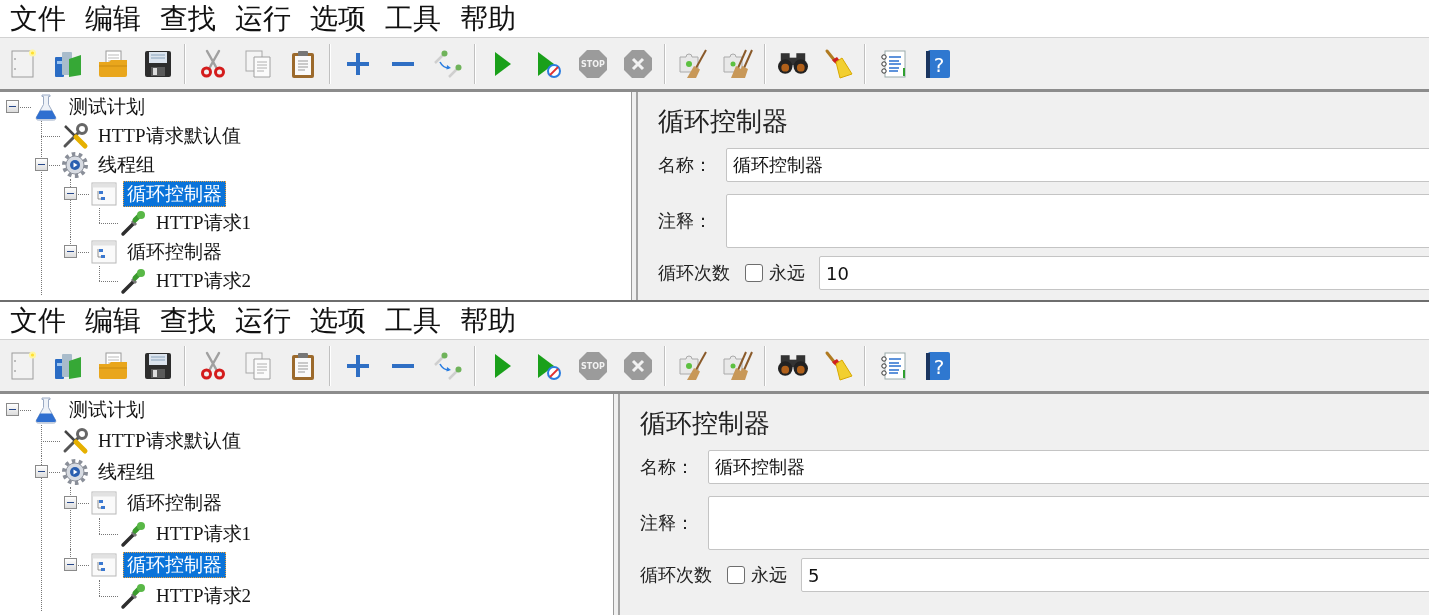  What do you see at coordinates (1124, 273) in the screenshot?
I see `loop-count-field: 10` at bounding box center [1124, 273].